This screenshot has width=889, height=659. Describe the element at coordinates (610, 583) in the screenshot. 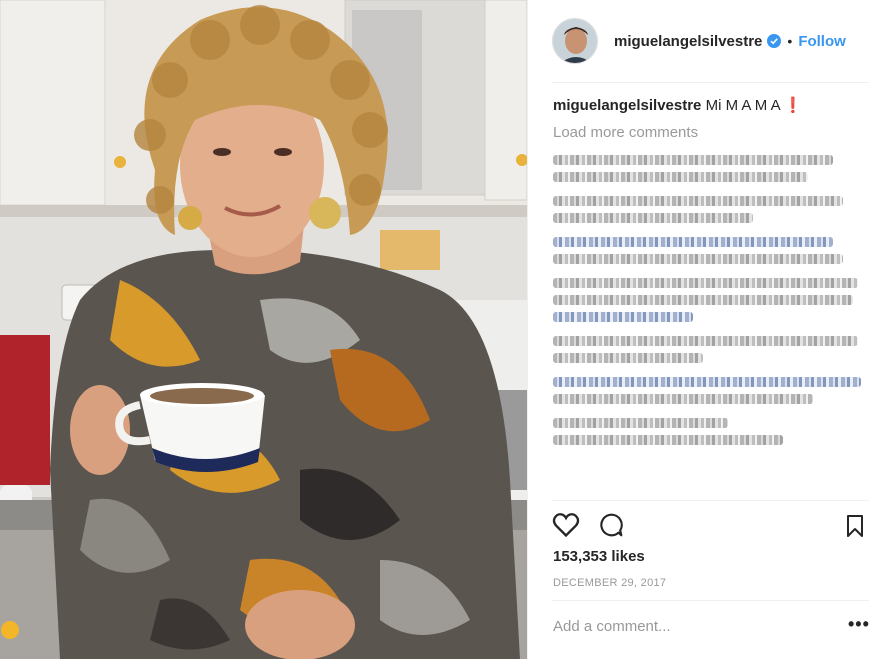

I see `post-date: DECEMBER 29, 2017` at that location.